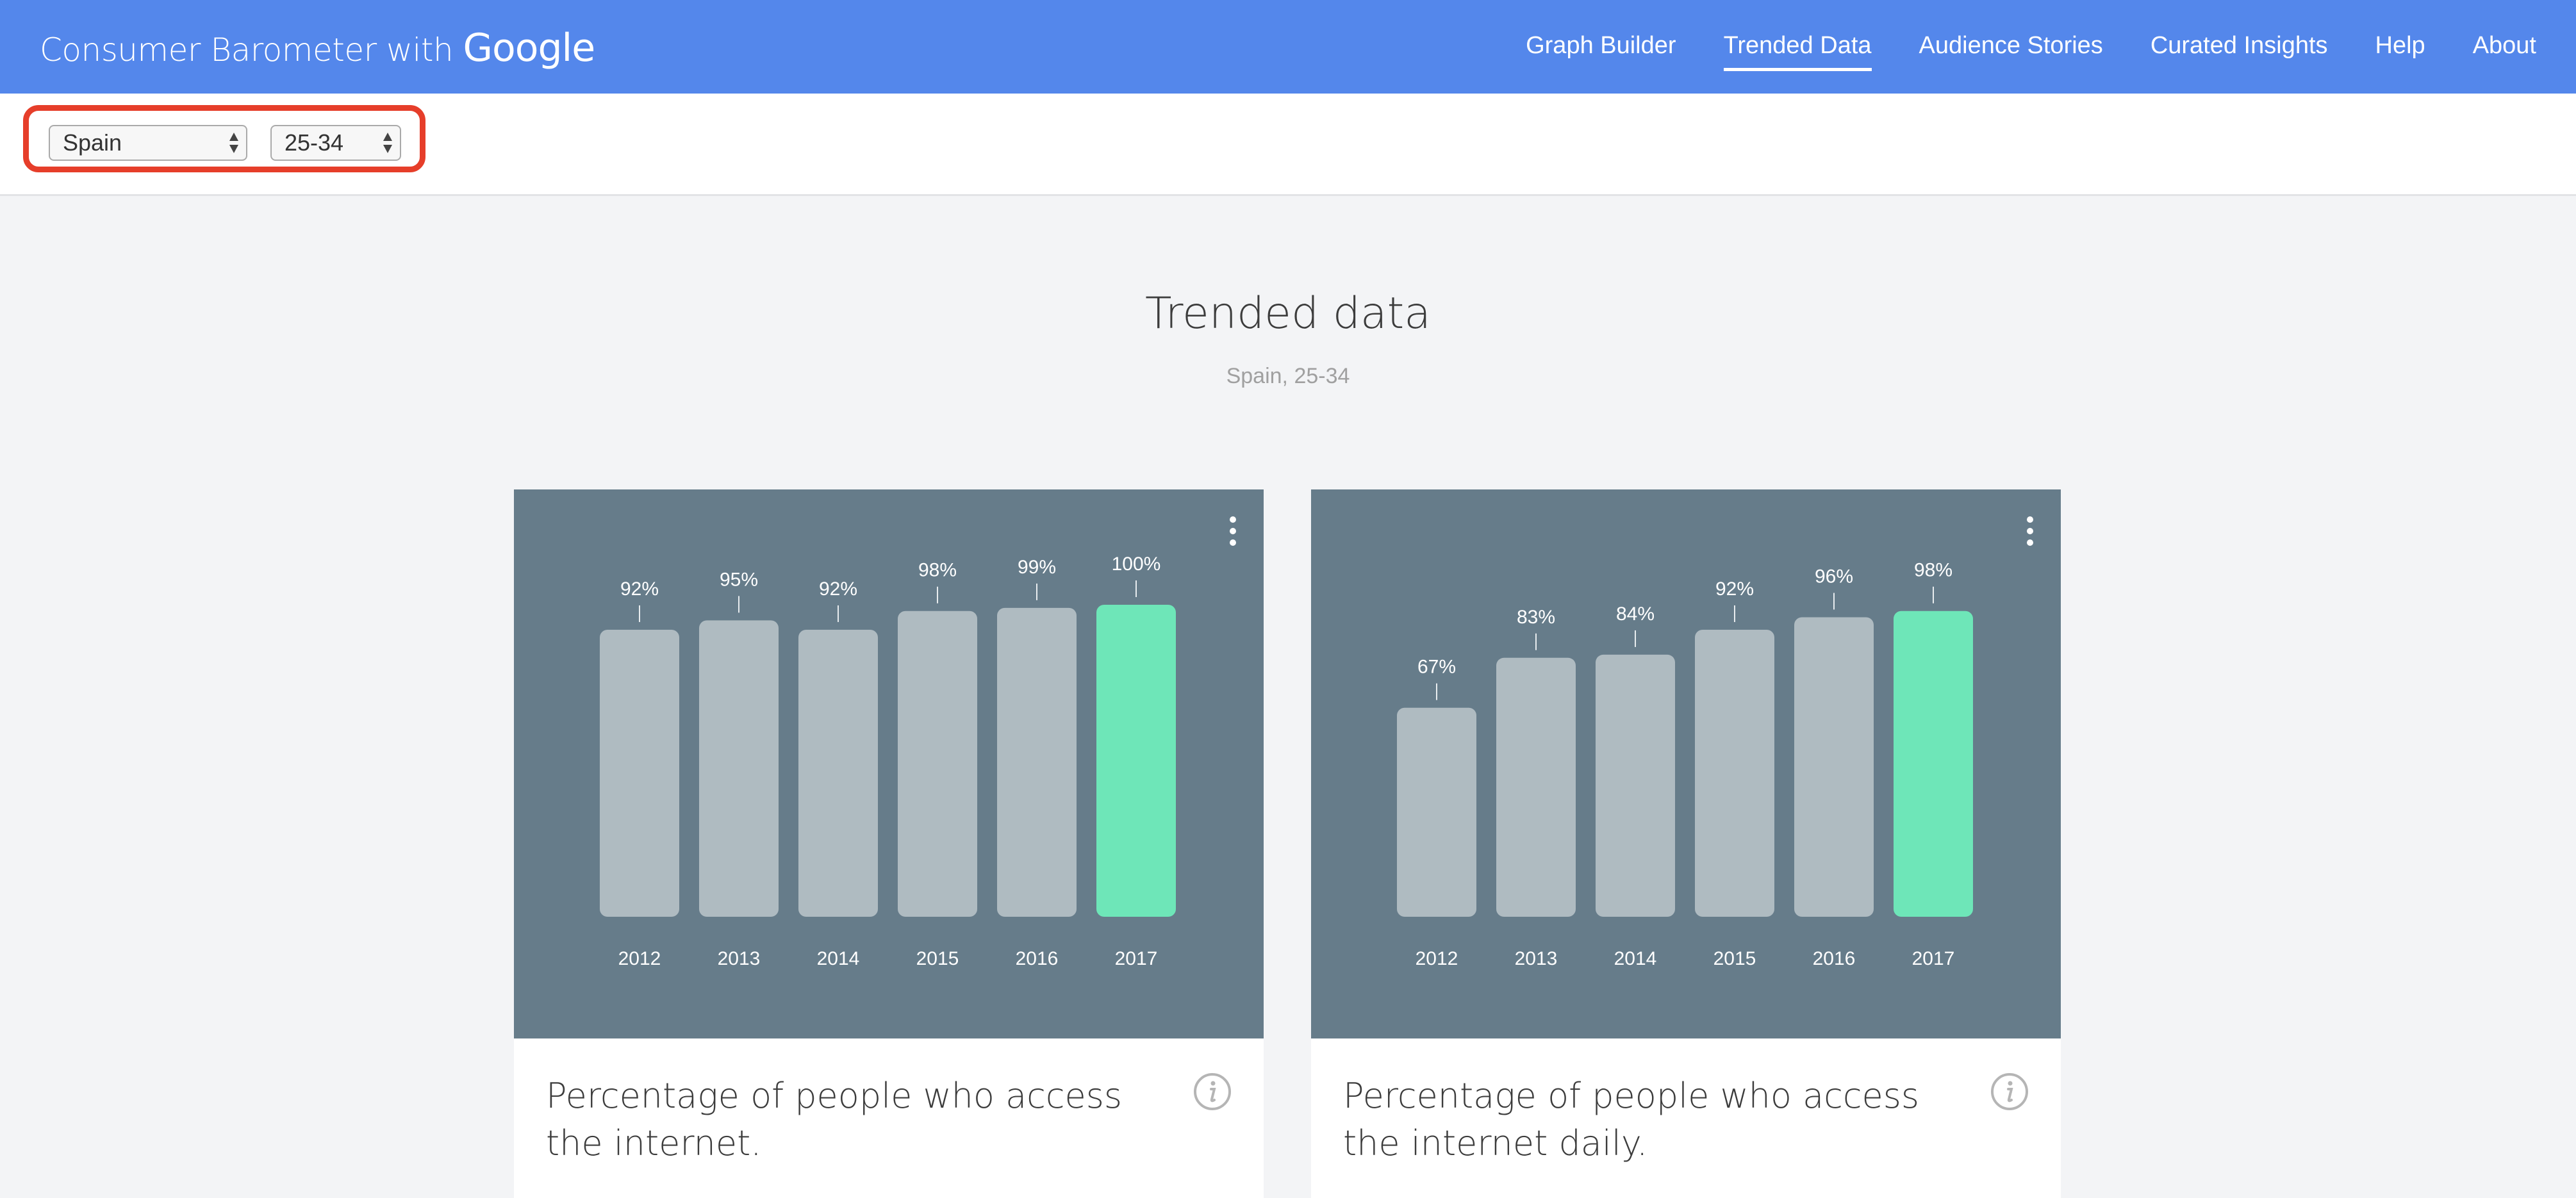 Image resolution: width=2576 pixels, height=1198 pixels. What do you see at coordinates (1436, 667) in the screenshot?
I see `value-label: 67%` at bounding box center [1436, 667].